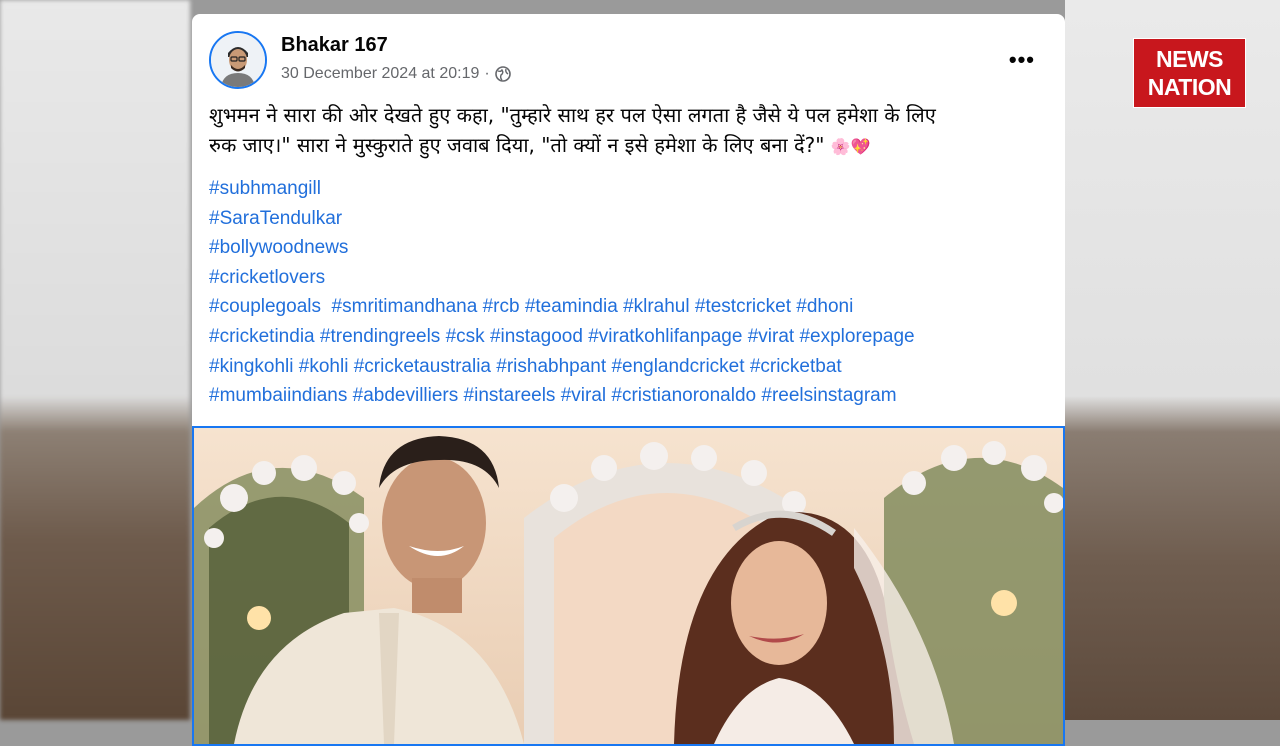  What do you see at coordinates (824, 306) in the screenshot?
I see `hashtag-link: #dhoni` at bounding box center [824, 306].